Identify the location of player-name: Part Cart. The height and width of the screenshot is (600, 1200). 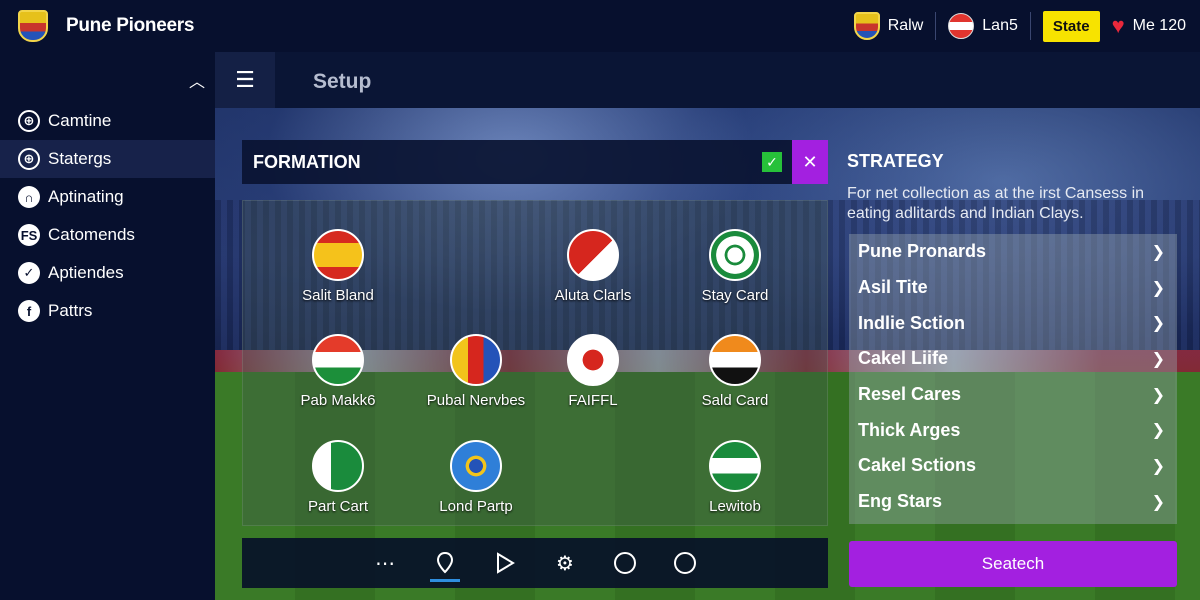
(337, 506).